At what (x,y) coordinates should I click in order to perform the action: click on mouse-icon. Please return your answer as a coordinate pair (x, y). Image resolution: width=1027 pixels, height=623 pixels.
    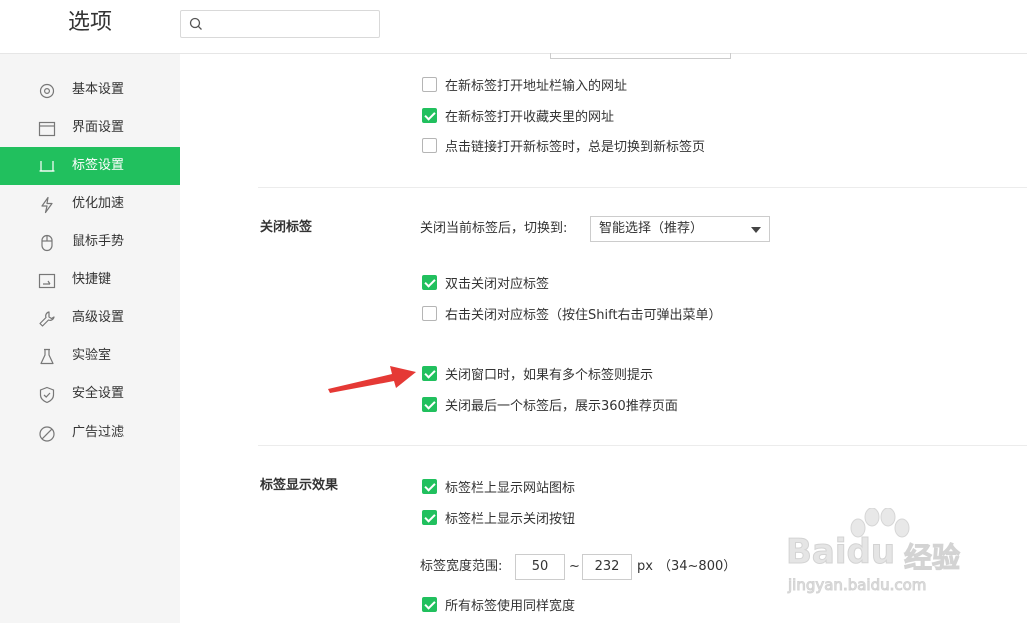
    Looking at the image, I should click on (47, 243).